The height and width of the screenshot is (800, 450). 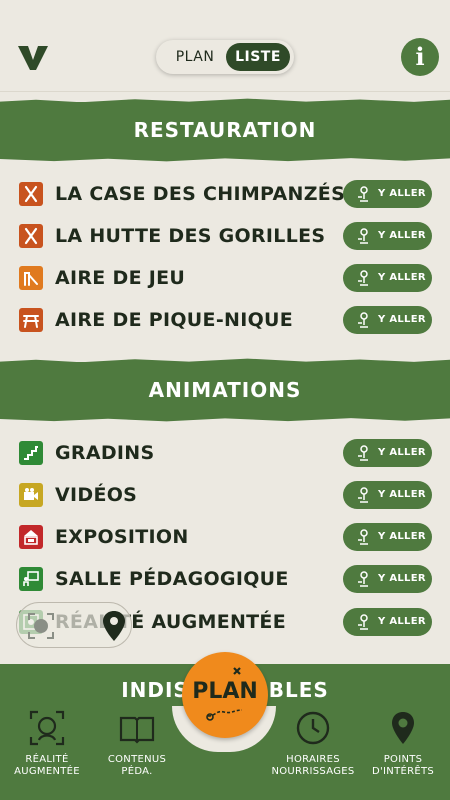 I want to click on section-title: RESTAURATION, so click(x=225, y=130).